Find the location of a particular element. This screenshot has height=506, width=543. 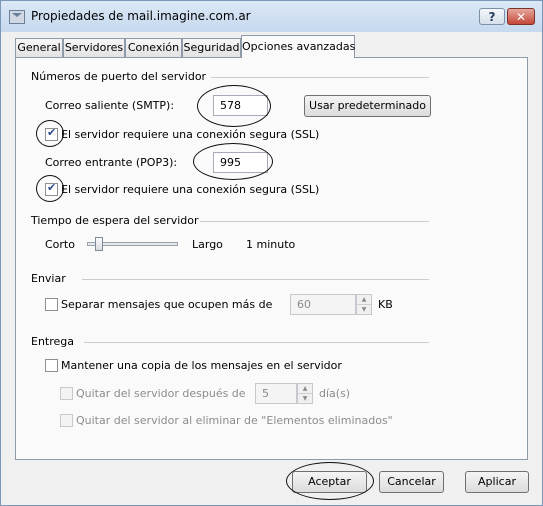

delivery-group-label: Entrega is located at coordinates (53, 341).